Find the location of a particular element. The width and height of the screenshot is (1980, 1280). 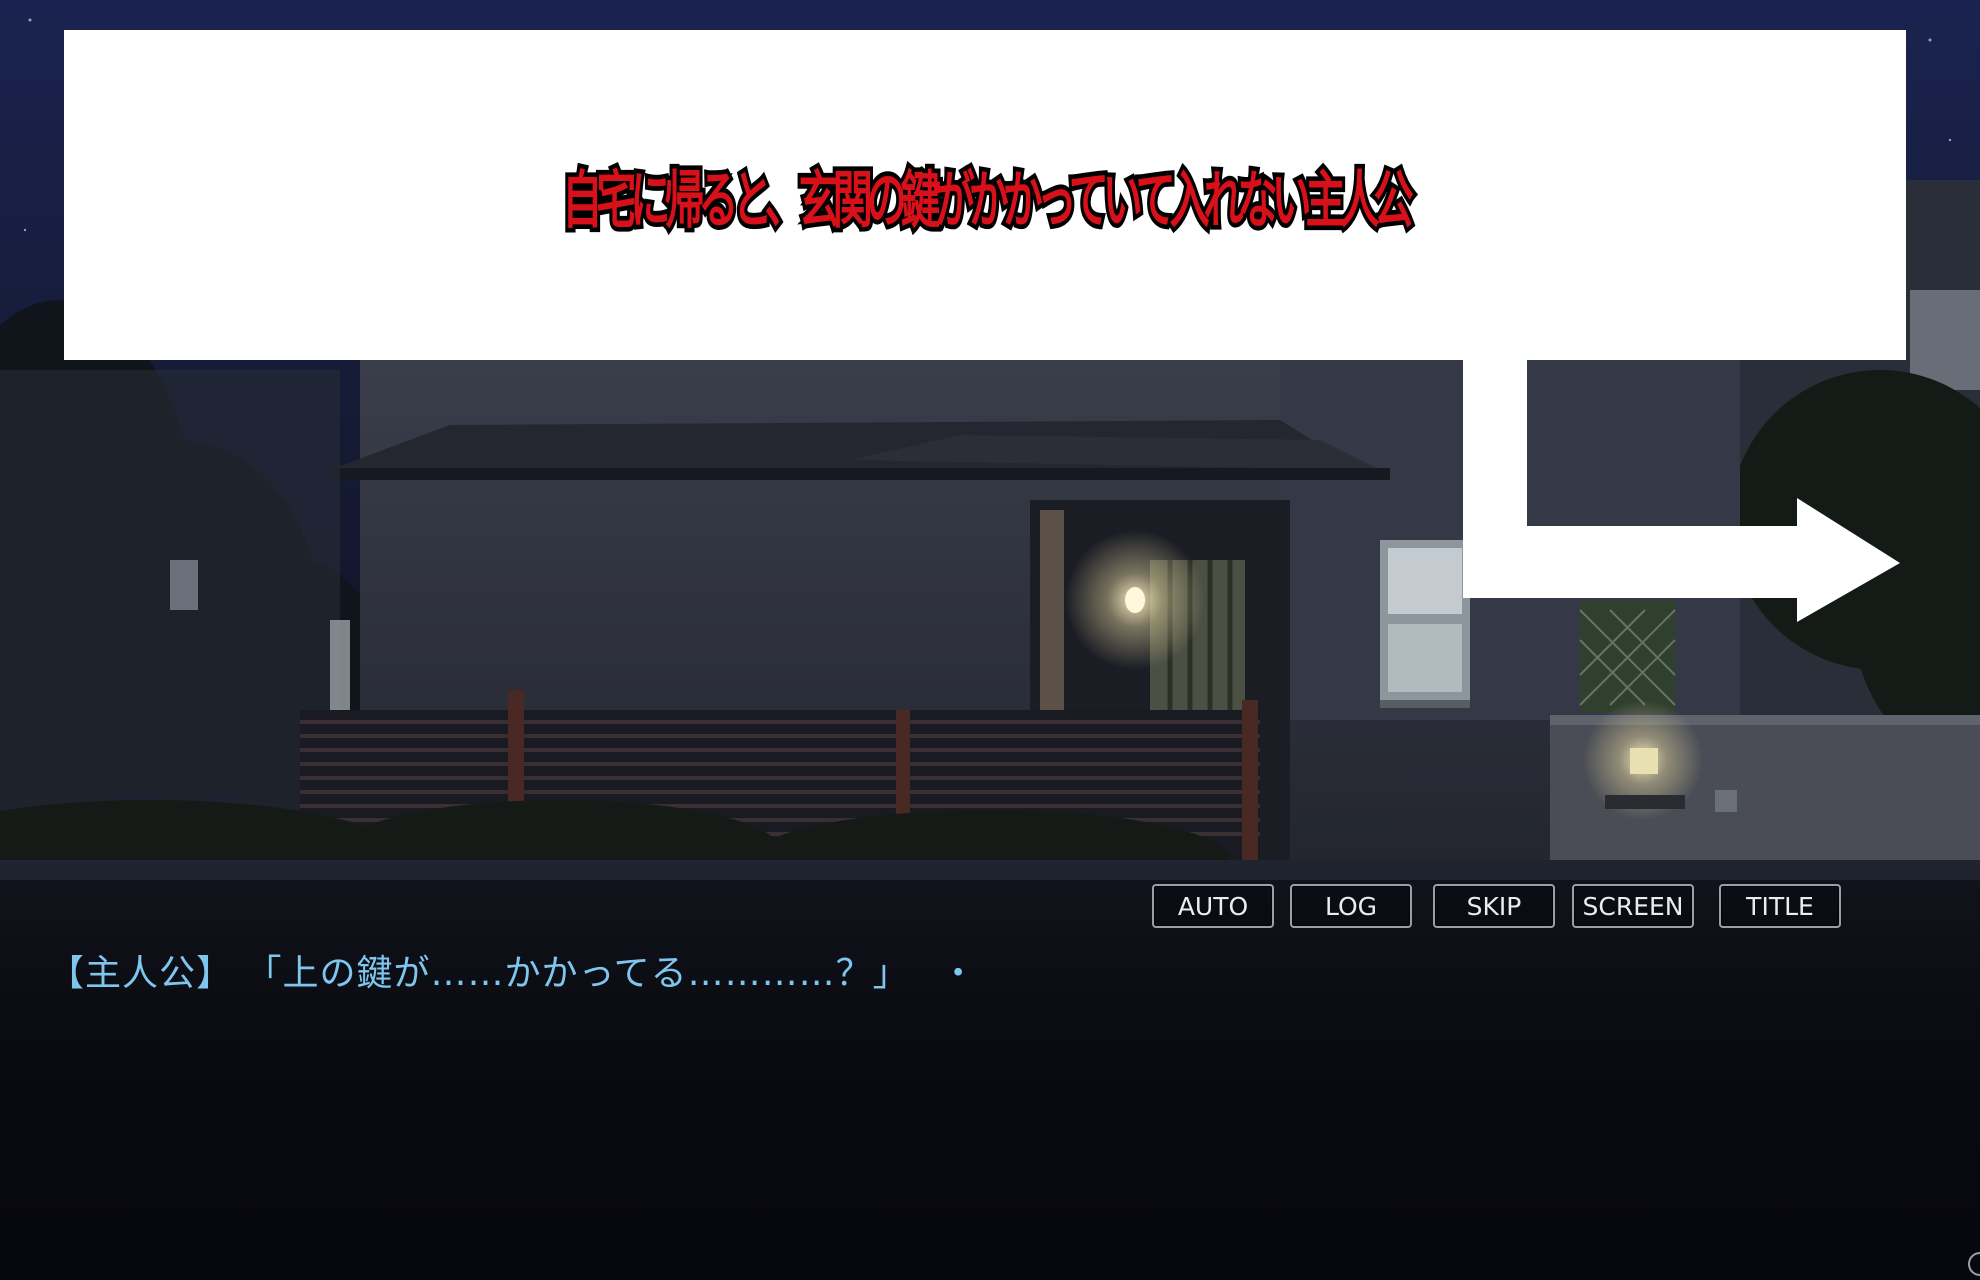

dialogue-line: 【主人公】 「上の鍵が……かかってる…………？」 ・ is located at coordinates (512, 970).